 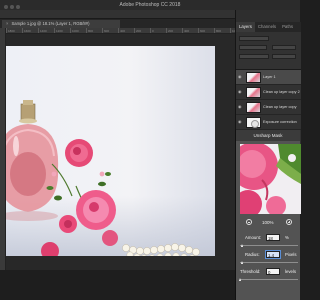 I want to click on fill-field, so click(x=284, y=56).